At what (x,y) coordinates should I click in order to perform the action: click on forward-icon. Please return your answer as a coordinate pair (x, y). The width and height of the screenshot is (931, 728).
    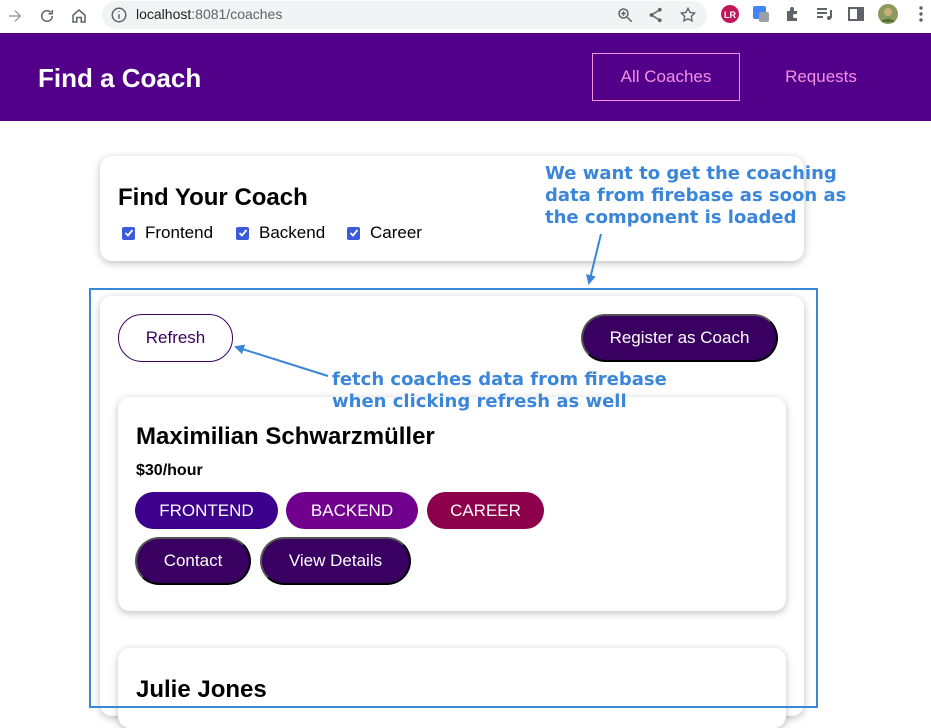
    Looking at the image, I should click on (15, 16).